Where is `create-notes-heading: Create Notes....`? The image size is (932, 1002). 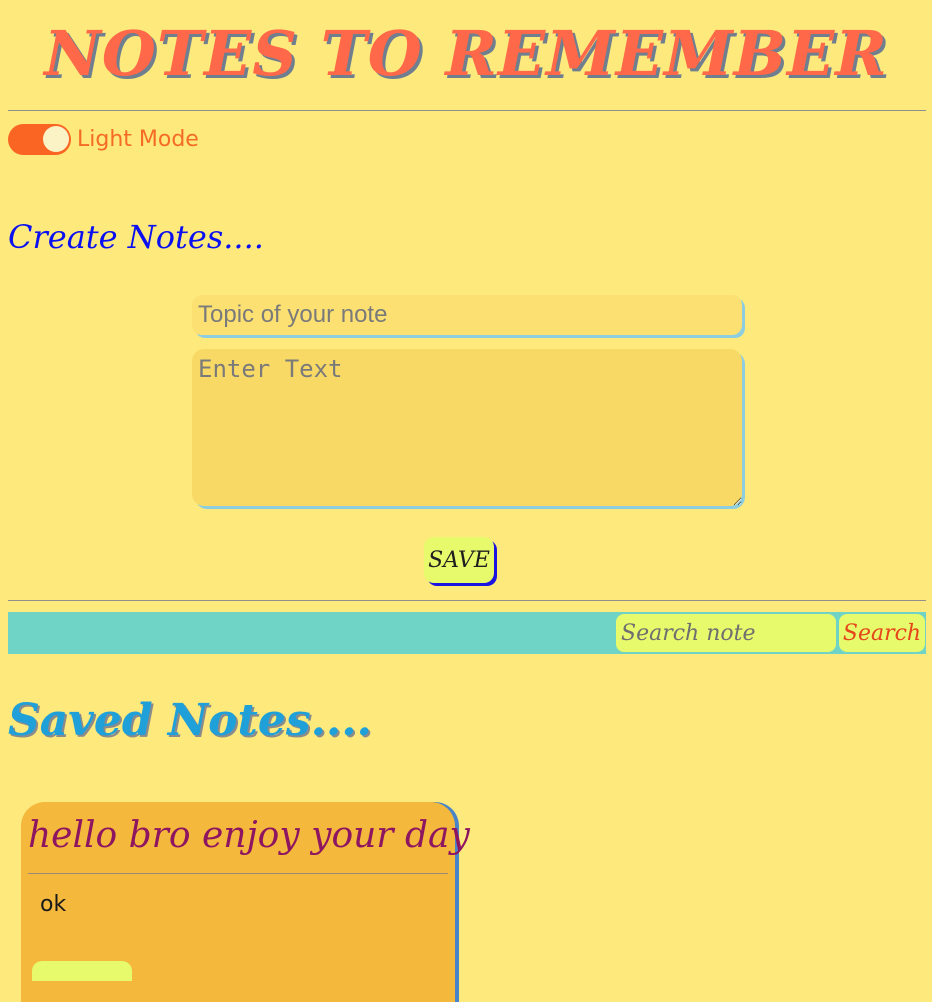
create-notes-heading: Create Notes.... is located at coordinates (136, 237).